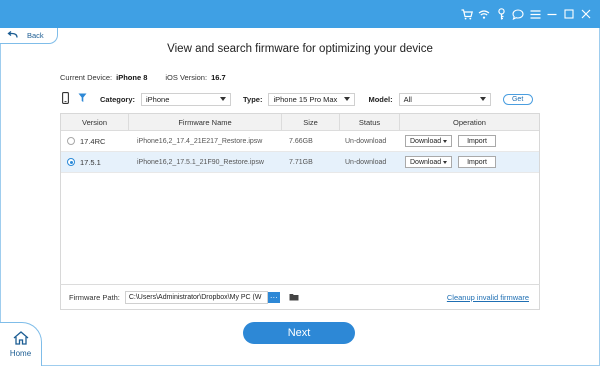 The image size is (600, 366). Describe the element at coordinates (35, 35) in the screenshot. I see `back-label: Back` at that location.